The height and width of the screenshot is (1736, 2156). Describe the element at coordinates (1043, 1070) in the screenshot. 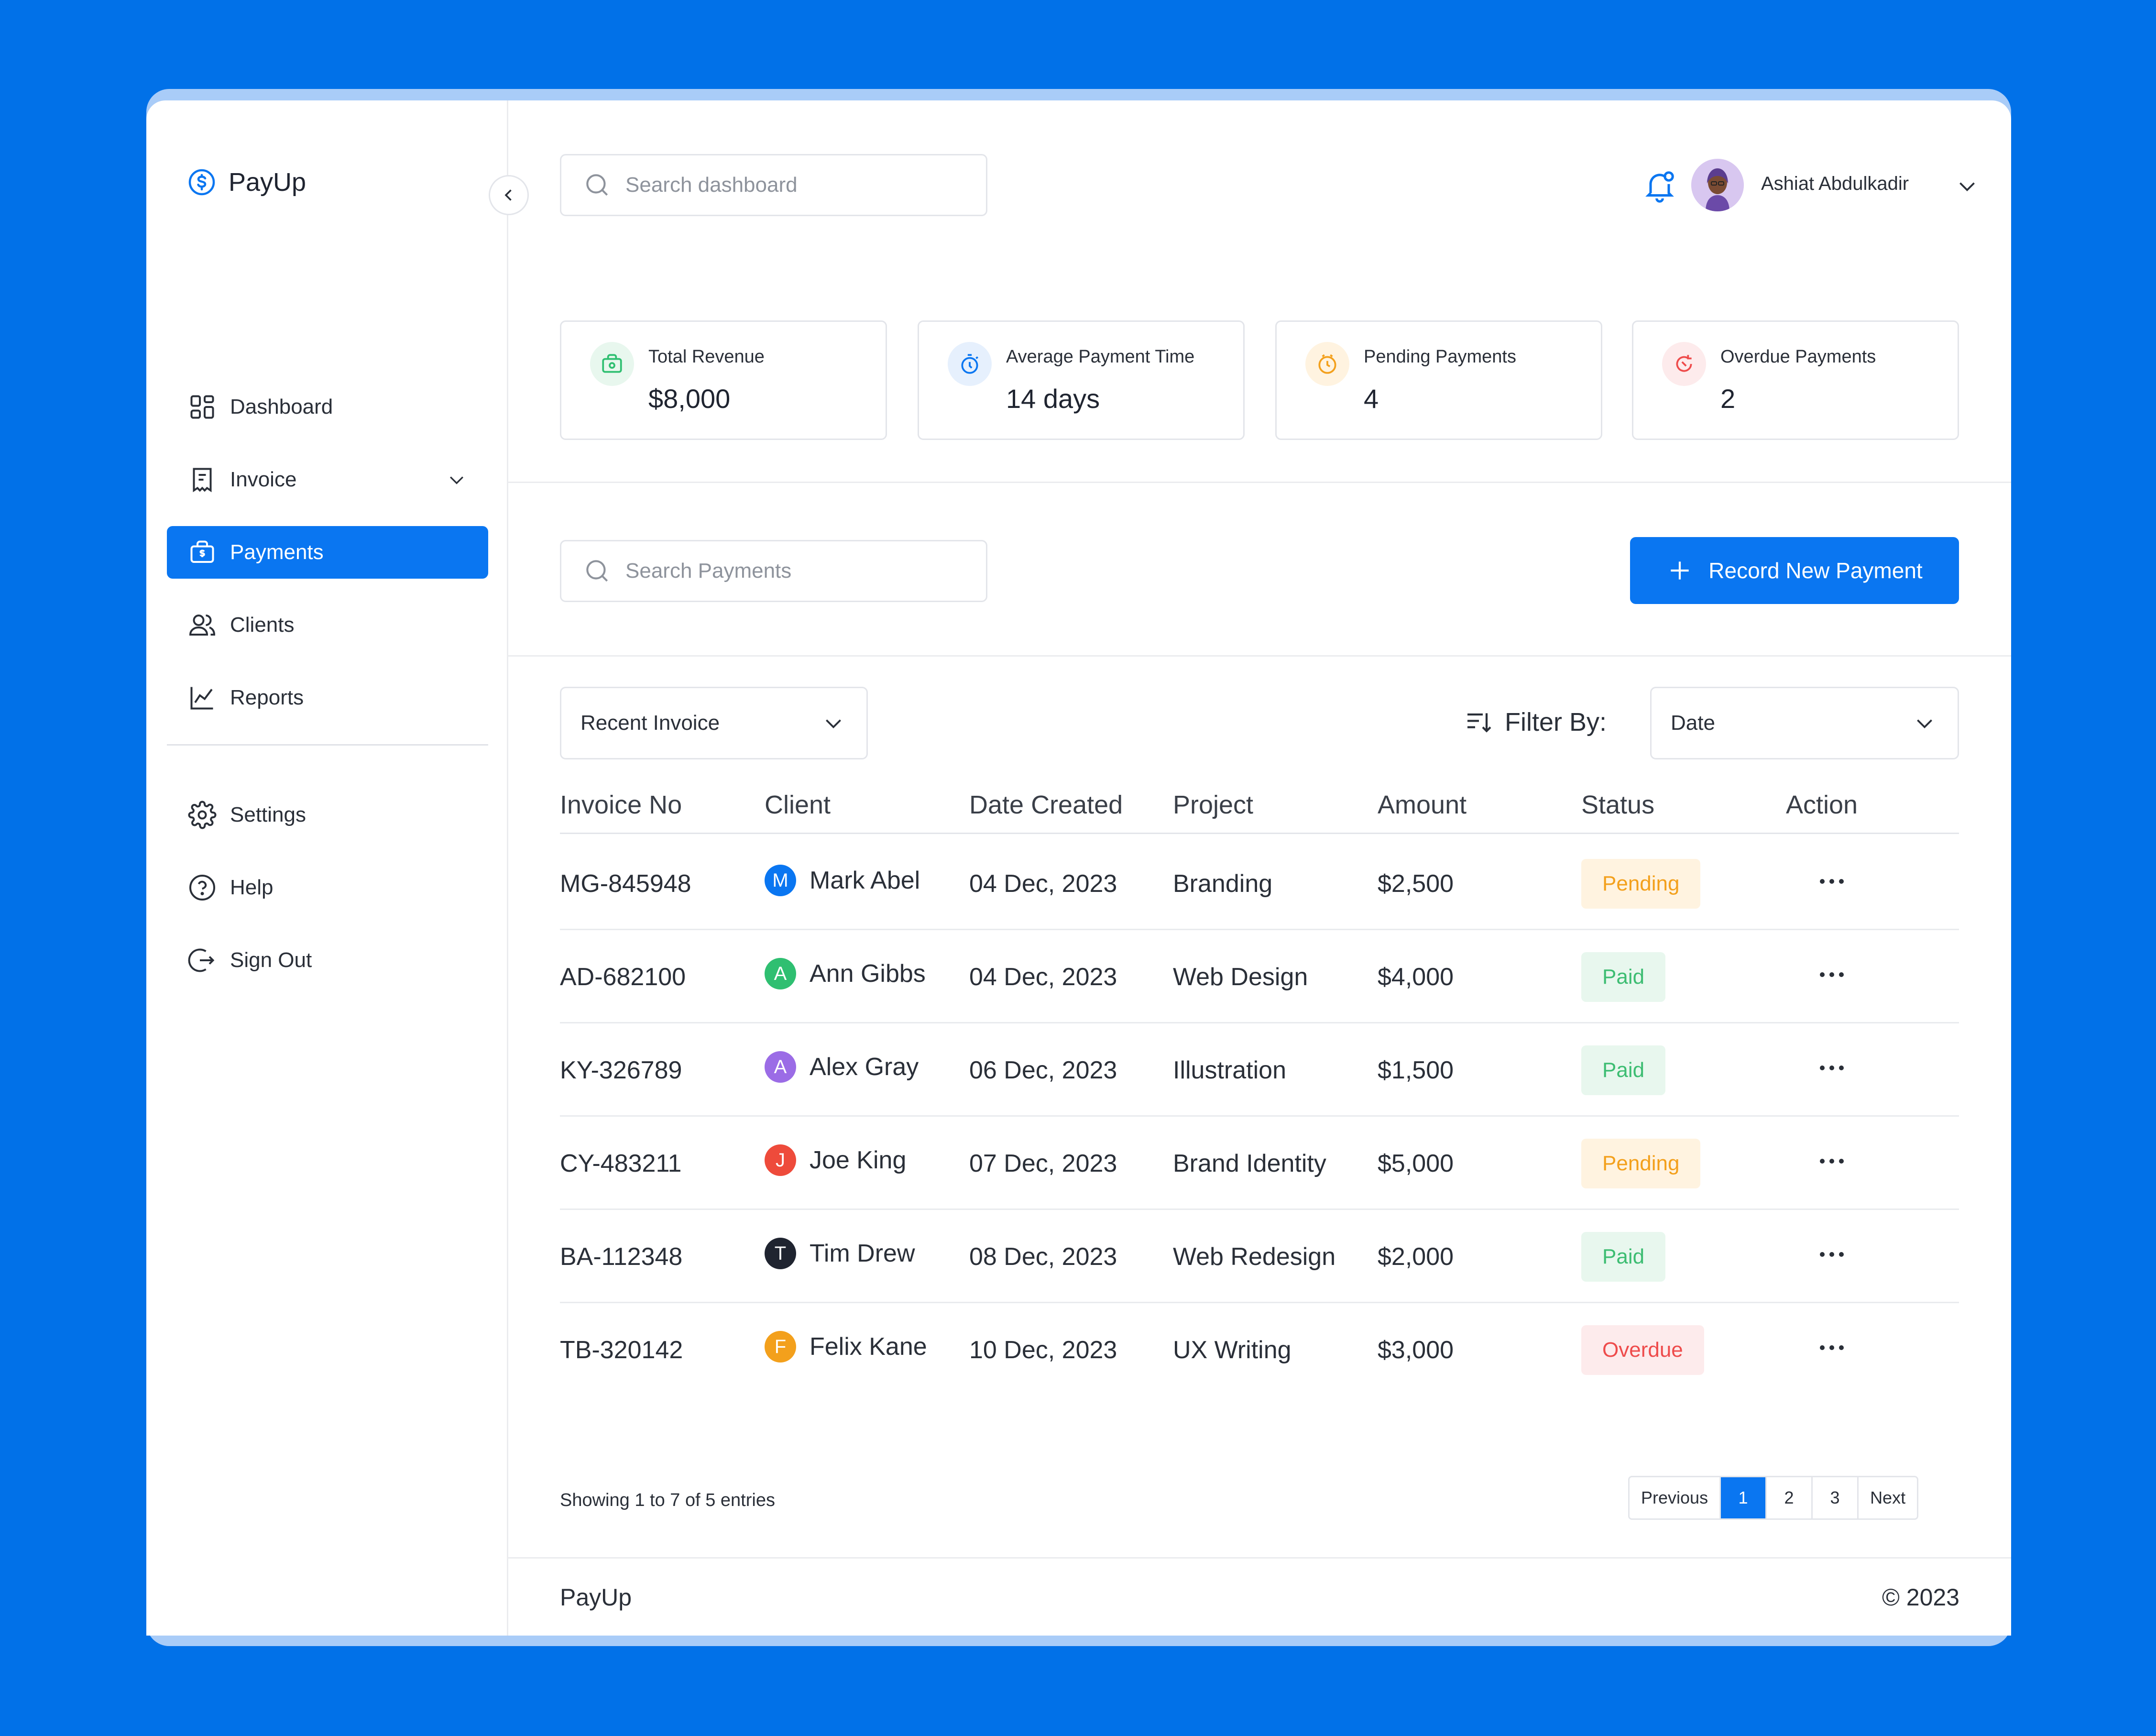

I see `date-created: 06 Dec, 2023` at that location.